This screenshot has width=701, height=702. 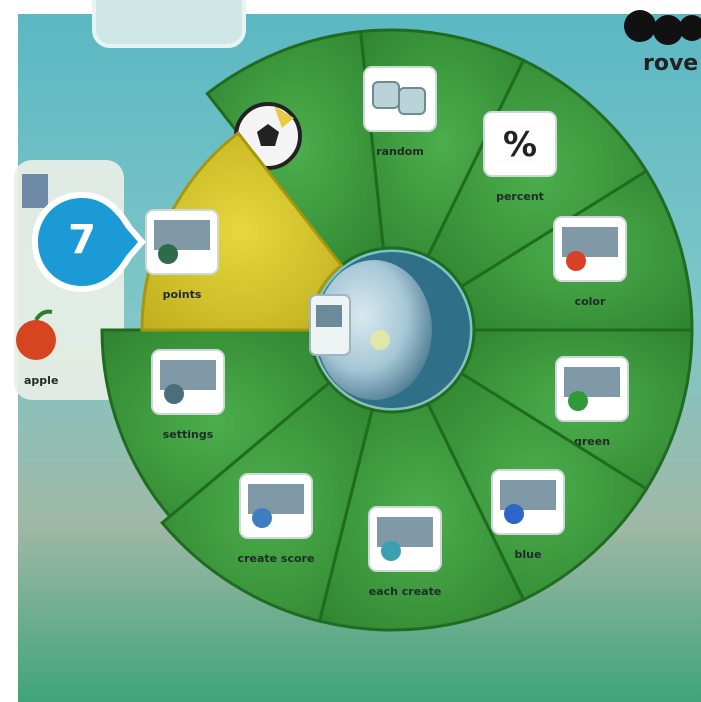 I want to click on brand-text: rove, so click(x=670, y=63).